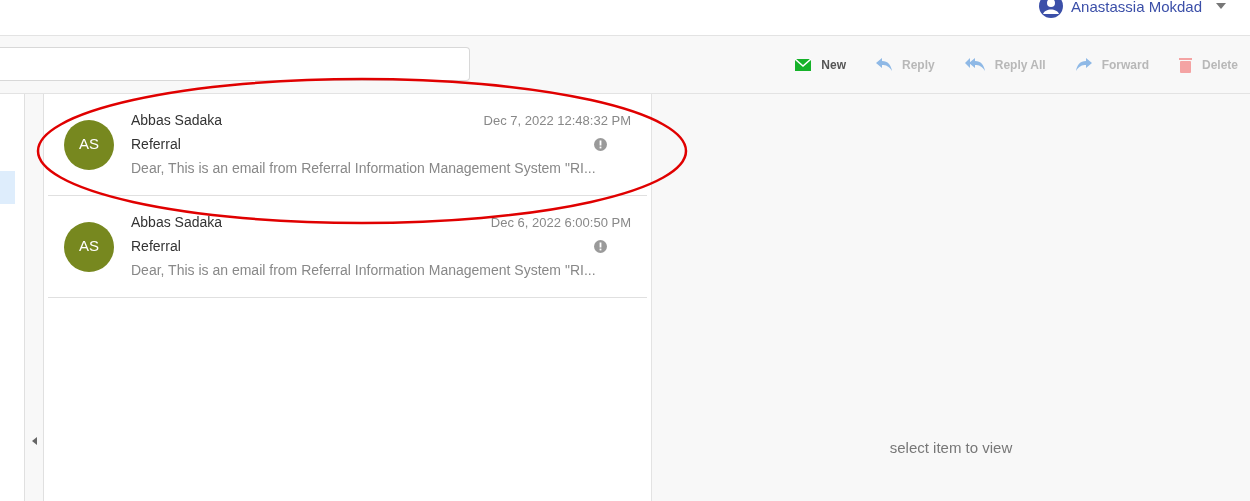  I want to click on message-date: Dec 6, 2022 6:00:50 PM, so click(560, 222).